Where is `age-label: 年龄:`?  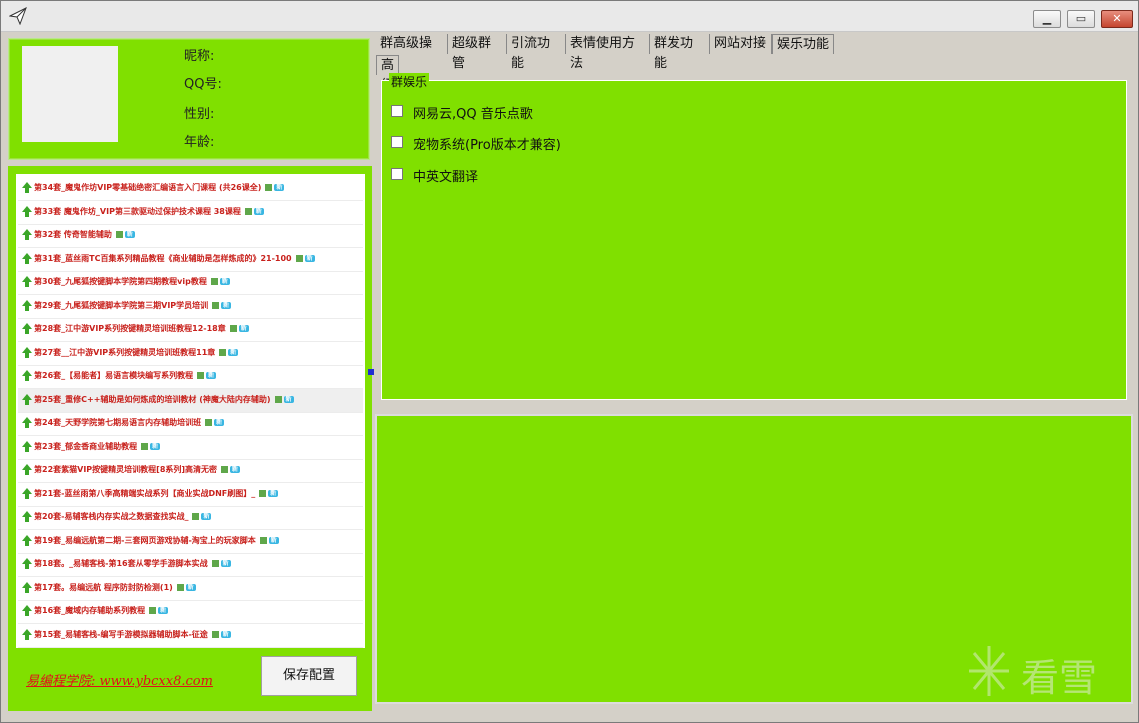
age-label: 年龄: is located at coordinates (199, 142).